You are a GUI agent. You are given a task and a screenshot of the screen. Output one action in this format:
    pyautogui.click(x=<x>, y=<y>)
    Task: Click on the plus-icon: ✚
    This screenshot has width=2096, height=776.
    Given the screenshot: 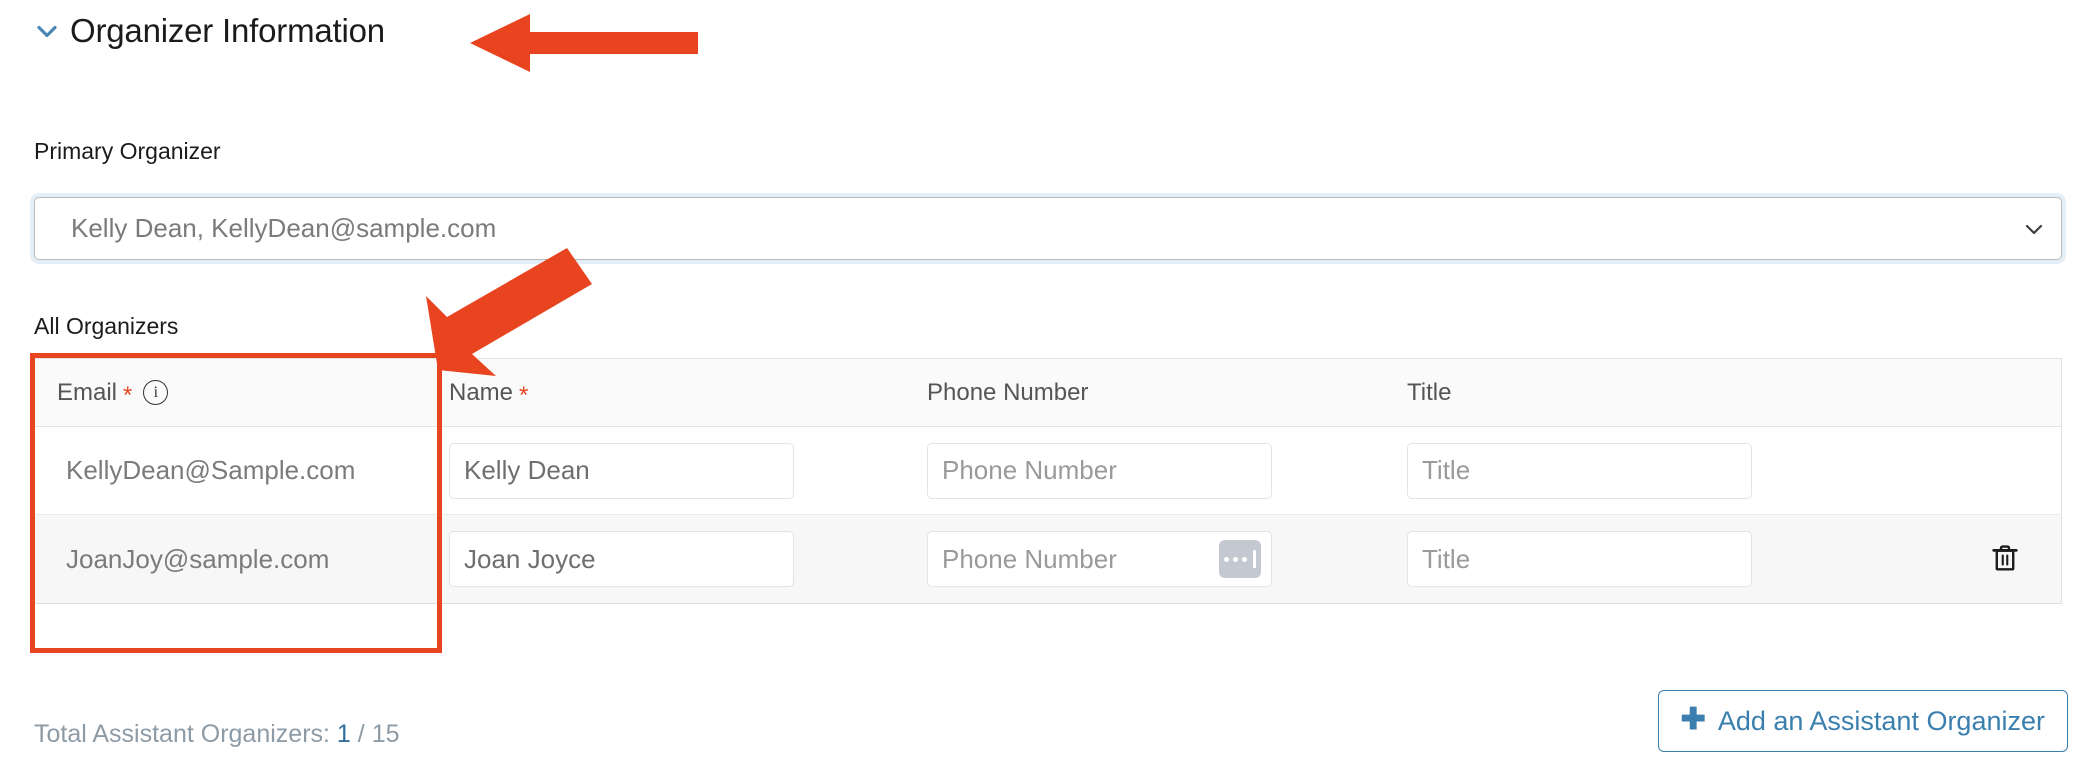 What is the action you would take?
    pyautogui.click(x=1693, y=719)
    